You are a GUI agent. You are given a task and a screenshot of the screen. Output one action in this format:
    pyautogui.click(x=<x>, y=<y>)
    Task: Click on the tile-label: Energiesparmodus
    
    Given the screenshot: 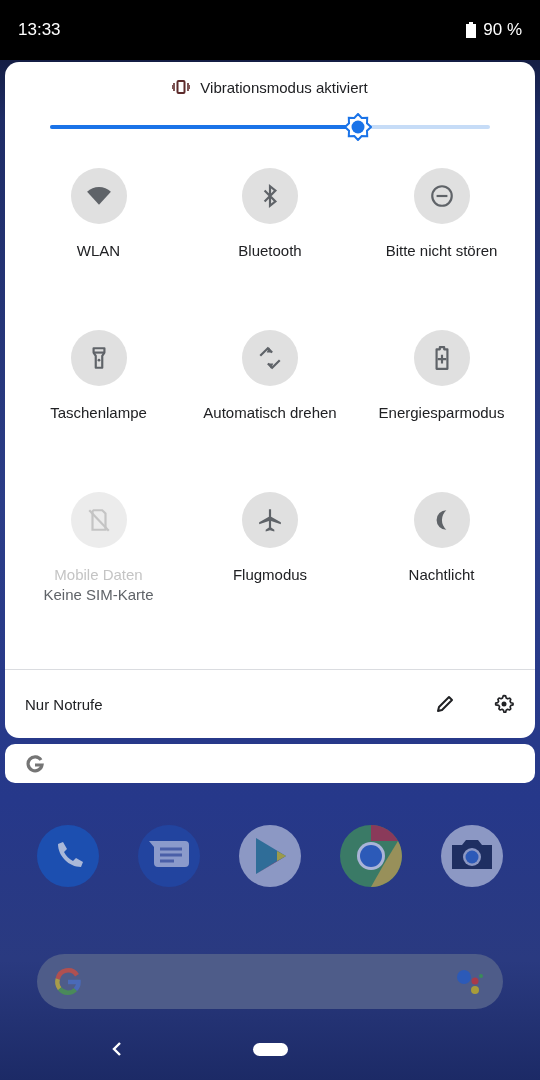 What is the action you would take?
    pyautogui.click(x=441, y=412)
    